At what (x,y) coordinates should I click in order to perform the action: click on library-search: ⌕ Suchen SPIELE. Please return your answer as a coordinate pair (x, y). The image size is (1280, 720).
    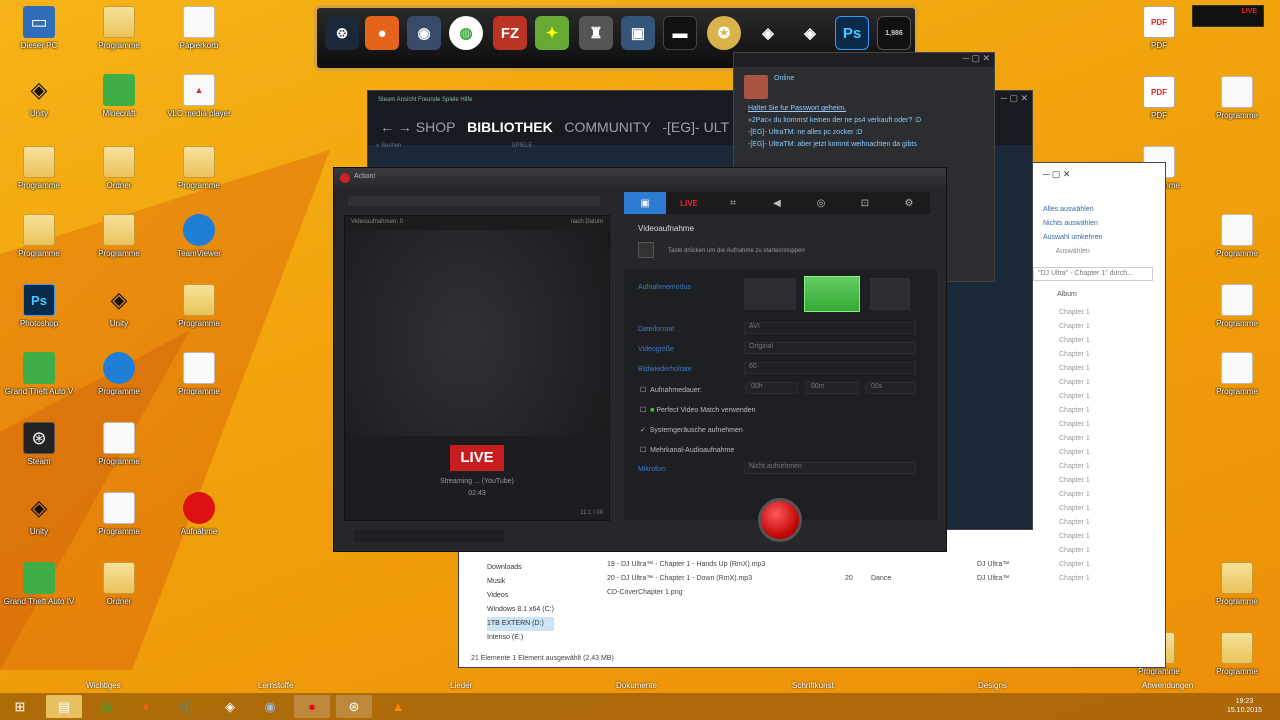
    Looking at the image, I should click on (454, 146).